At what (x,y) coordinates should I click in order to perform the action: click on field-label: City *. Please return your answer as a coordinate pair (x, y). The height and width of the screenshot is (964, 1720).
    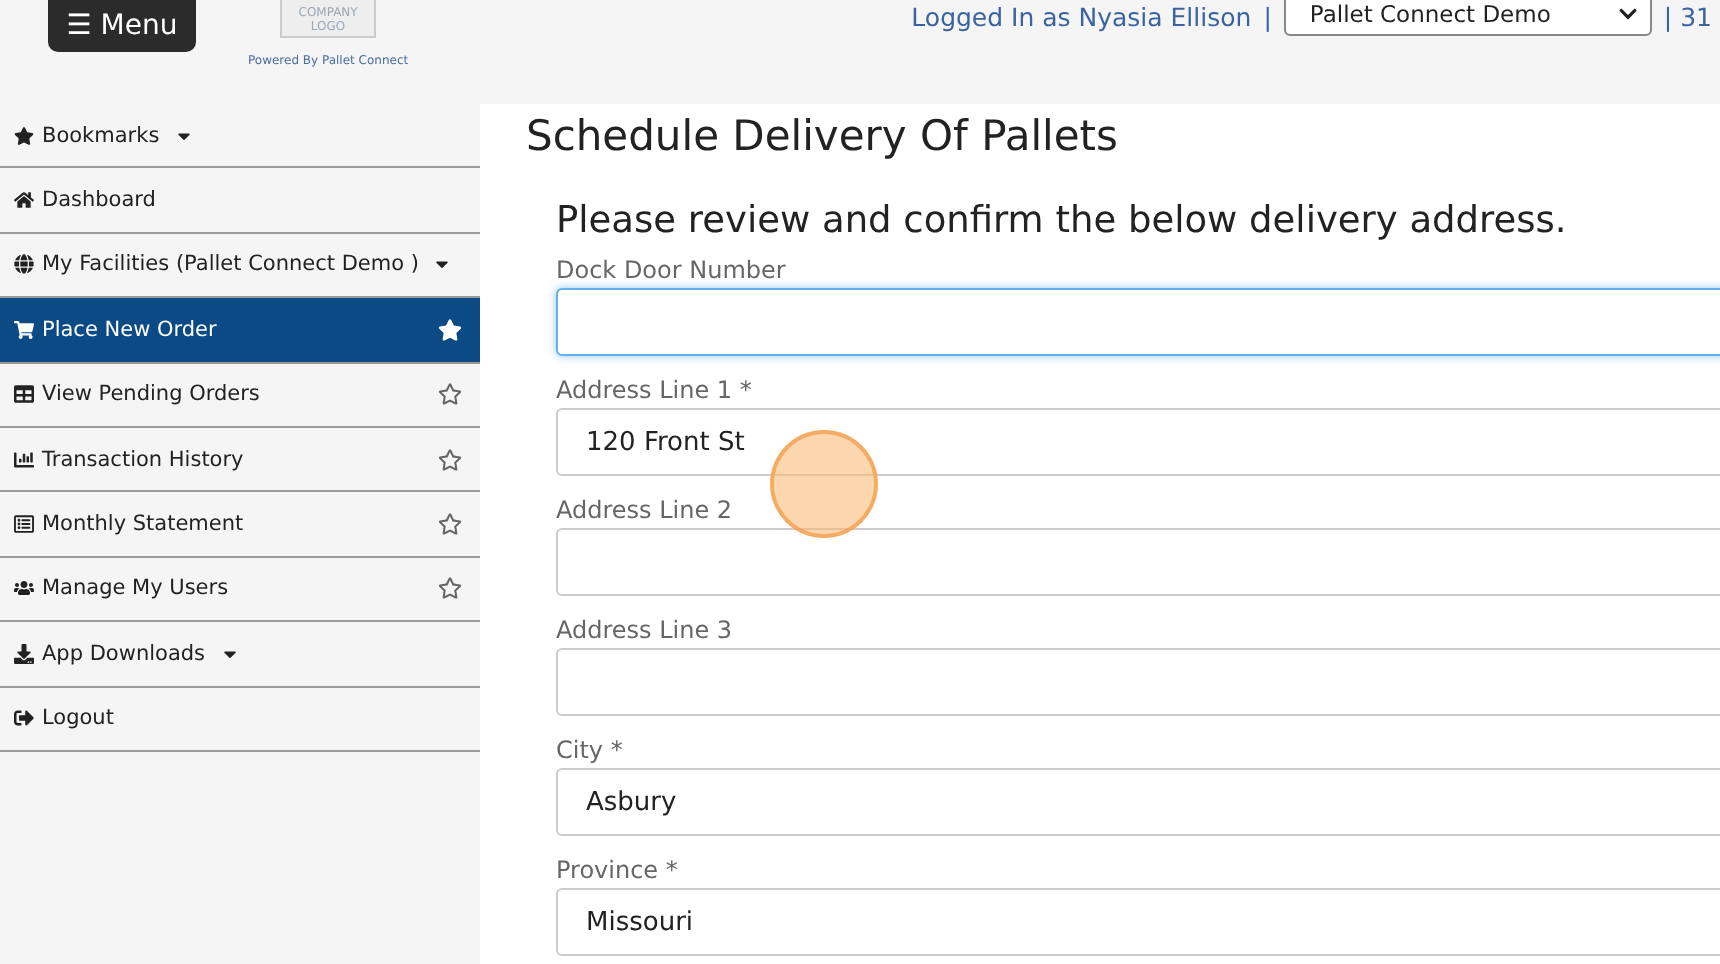
    Looking at the image, I should click on (590, 750).